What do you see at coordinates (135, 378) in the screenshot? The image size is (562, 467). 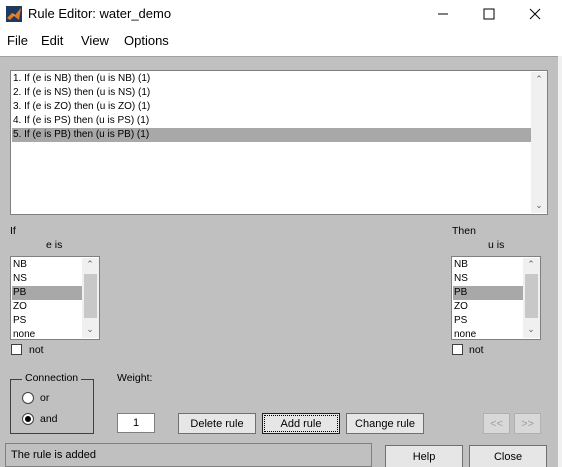 I see `weight-label: Weight:` at bounding box center [135, 378].